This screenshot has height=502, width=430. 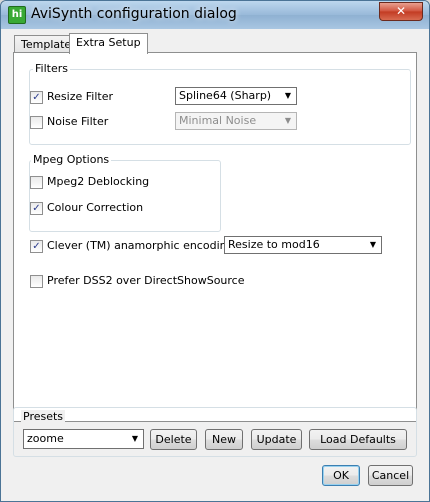 What do you see at coordinates (45, 438) in the screenshot?
I see `preset-value: zoome` at bounding box center [45, 438].